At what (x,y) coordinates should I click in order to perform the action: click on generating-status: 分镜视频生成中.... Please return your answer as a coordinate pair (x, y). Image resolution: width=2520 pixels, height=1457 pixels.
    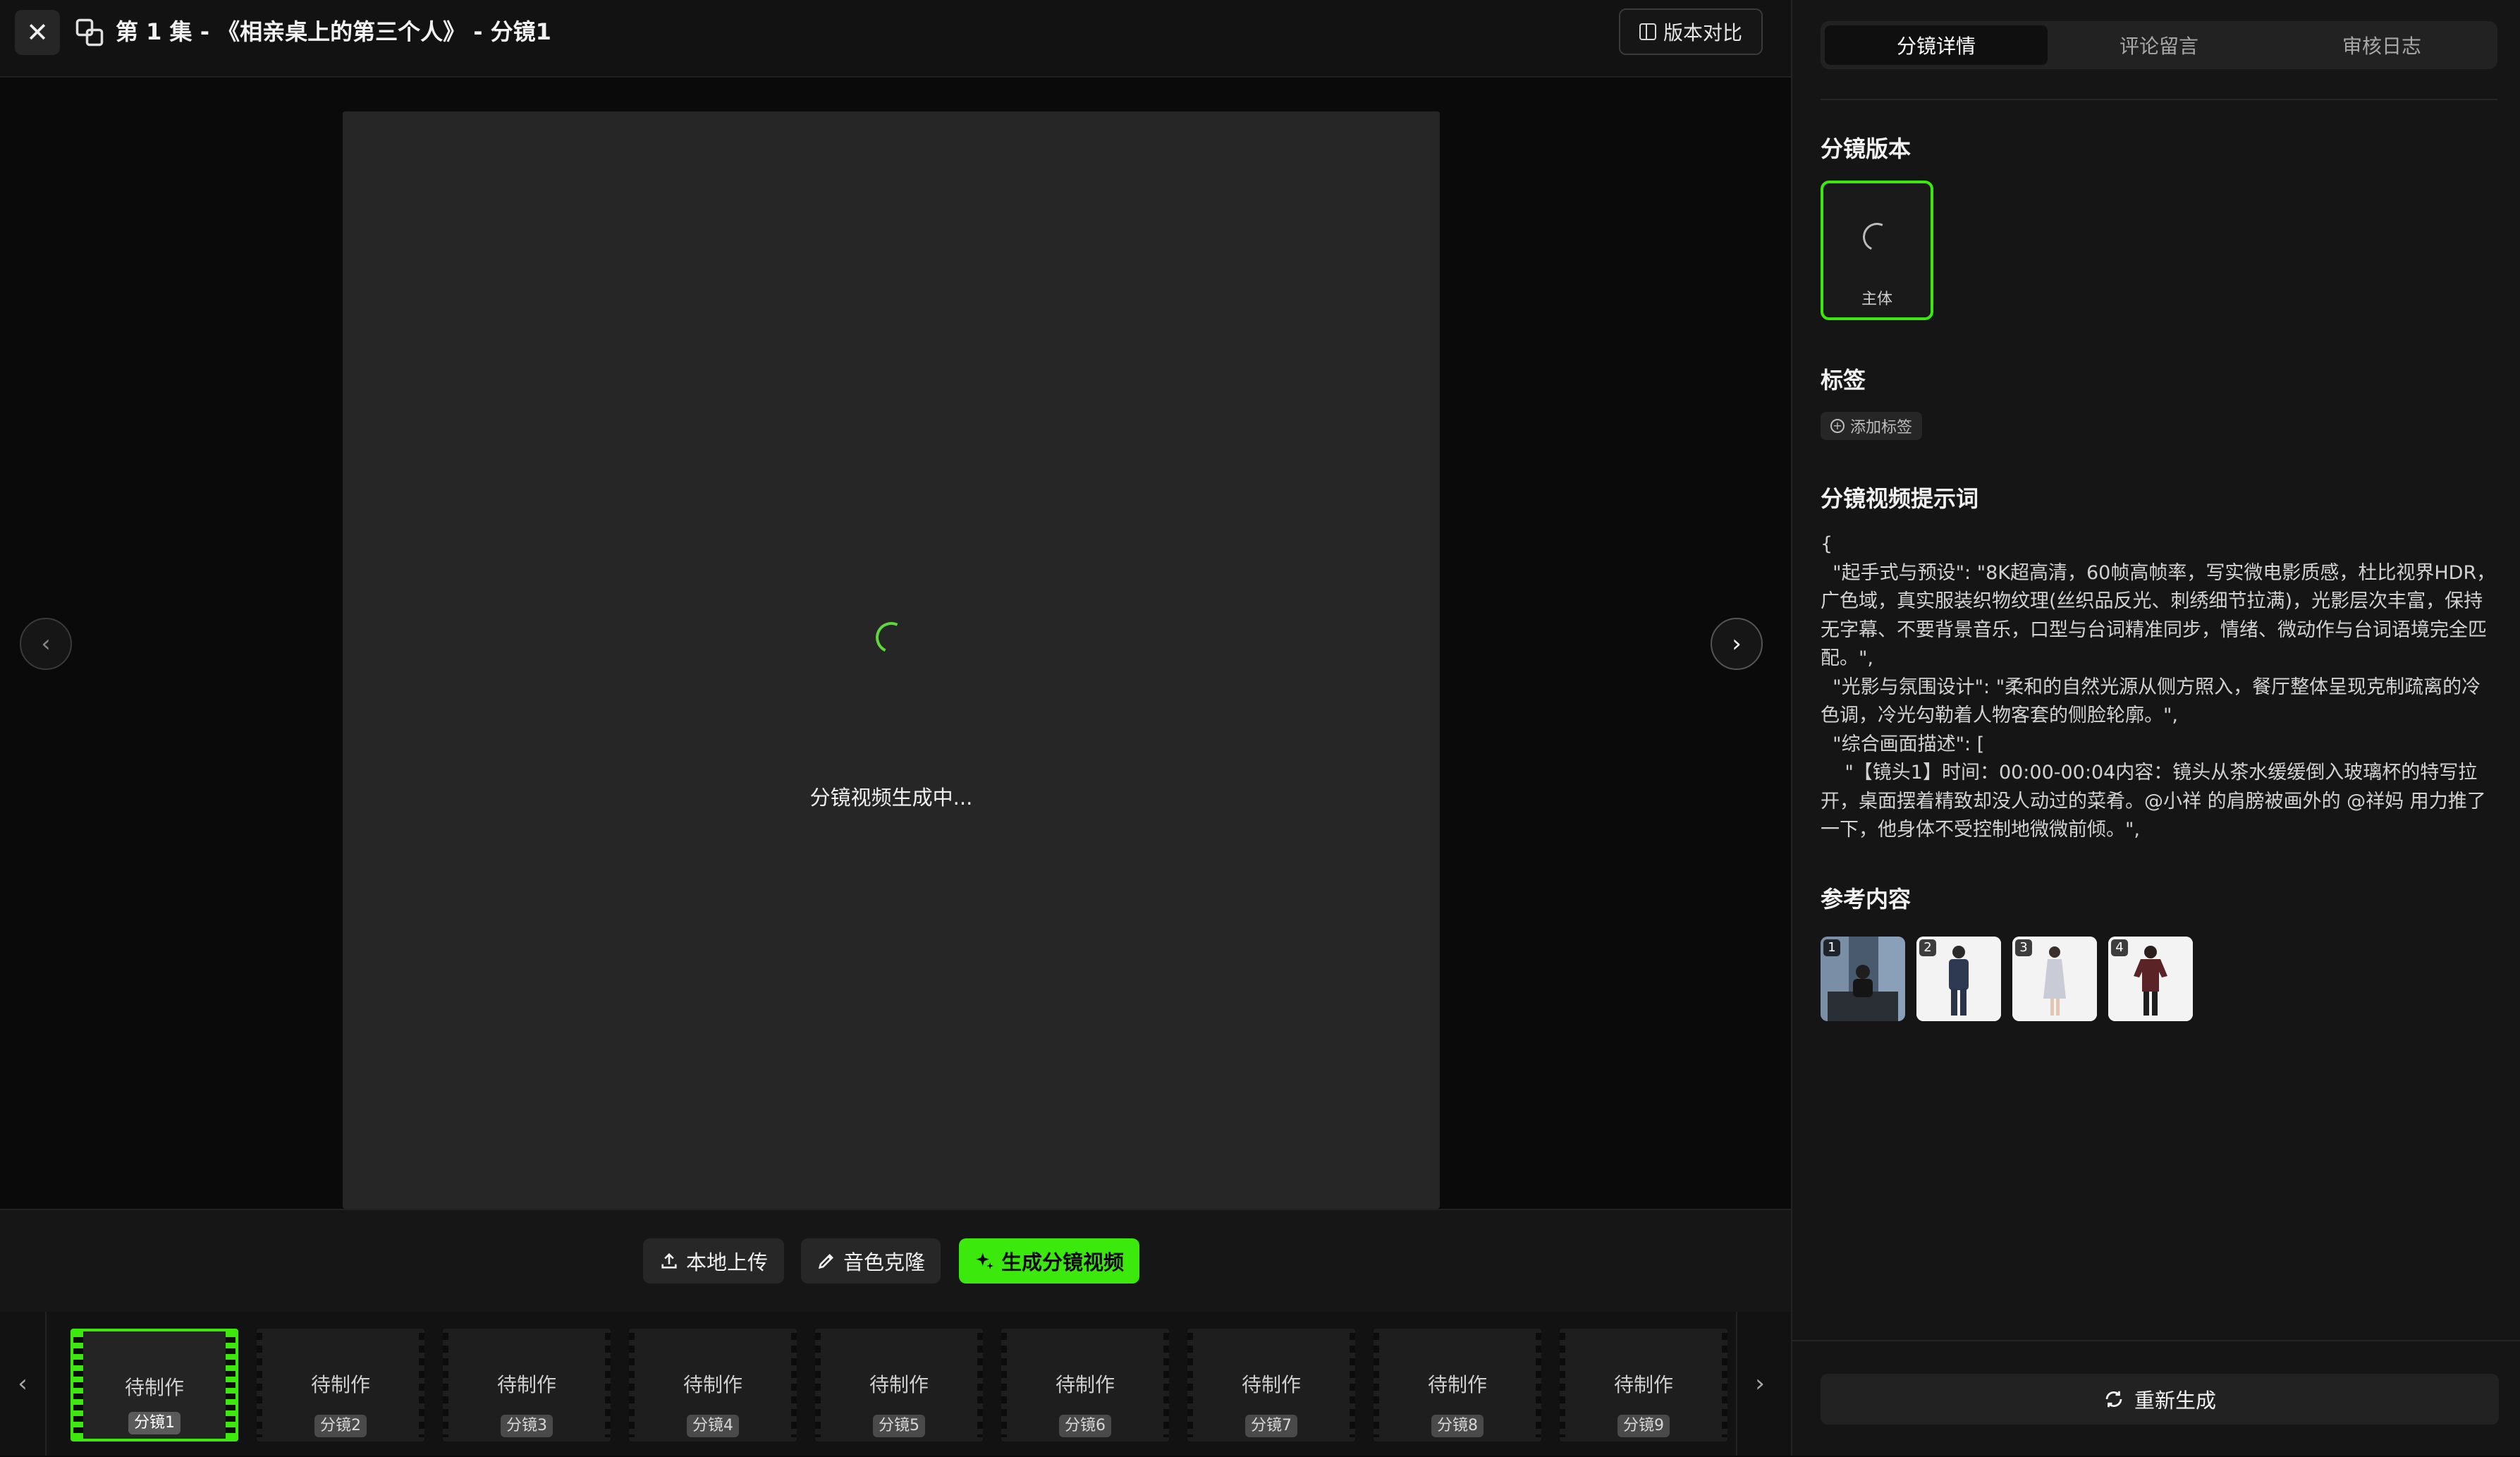
    Looking at the image, I should click on (891, 798).